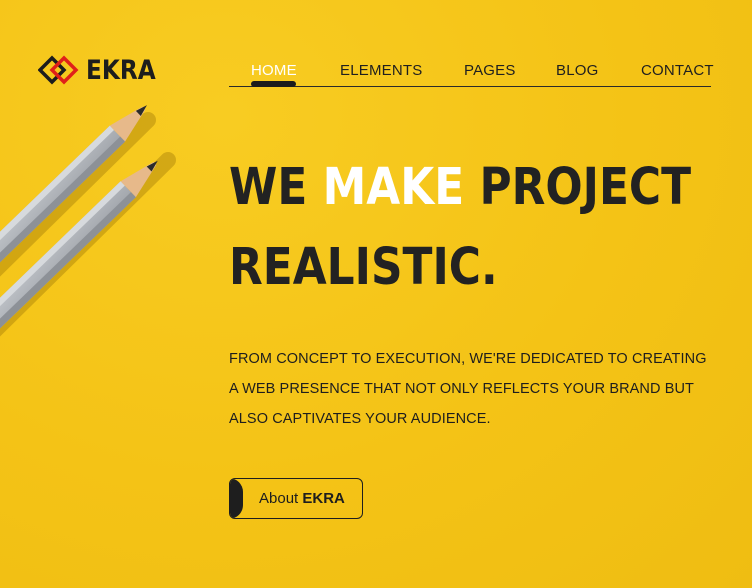 The image size is (752, 588). Describe the element at coordinates (381, 70) in the screenshot. I see `nav-elements: ELEMENTS` at that location.